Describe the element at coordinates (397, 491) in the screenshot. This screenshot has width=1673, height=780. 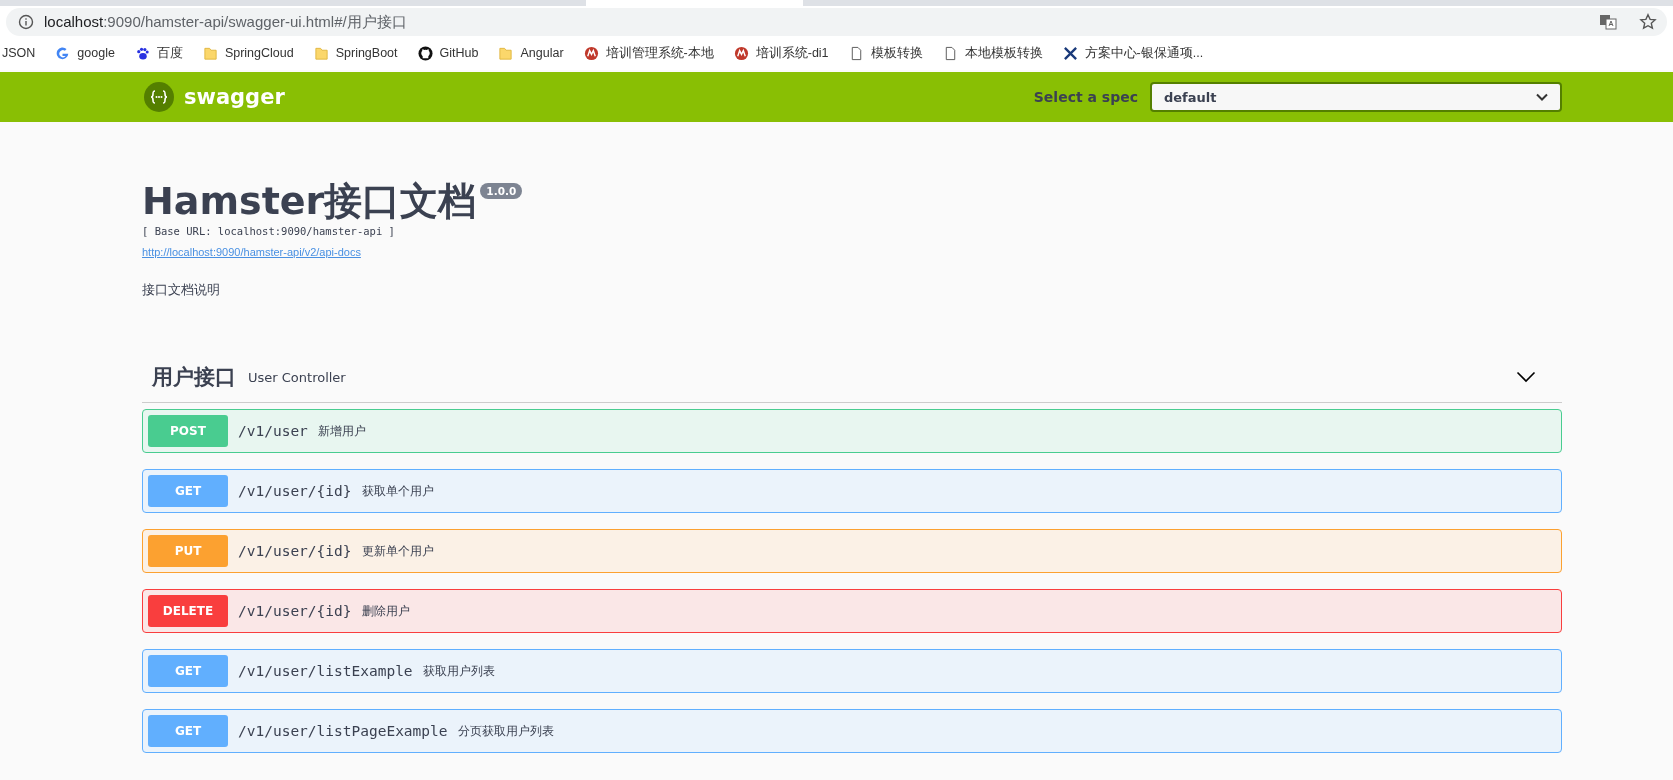
I see `operation-summary: 获取单个用户` at that location.